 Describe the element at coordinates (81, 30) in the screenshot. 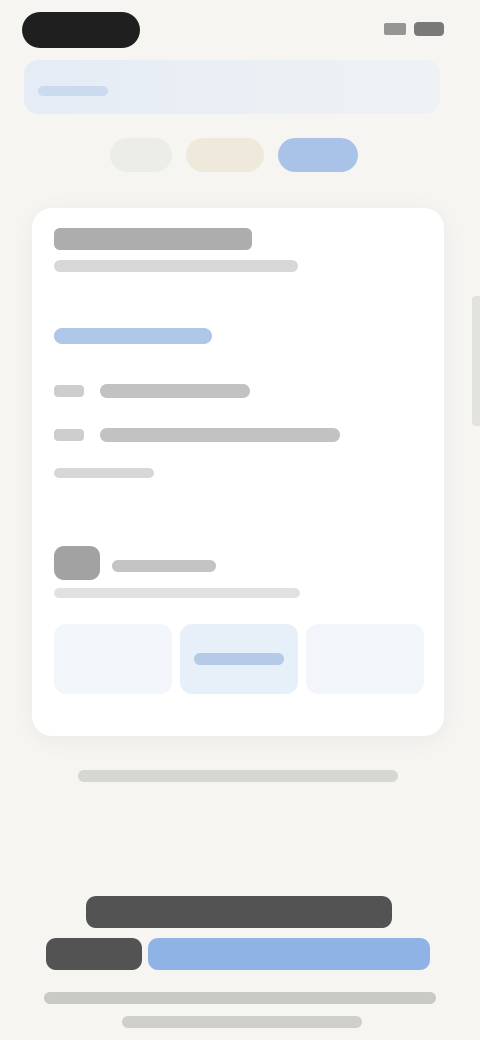

I see `status-time-pill` at that location.